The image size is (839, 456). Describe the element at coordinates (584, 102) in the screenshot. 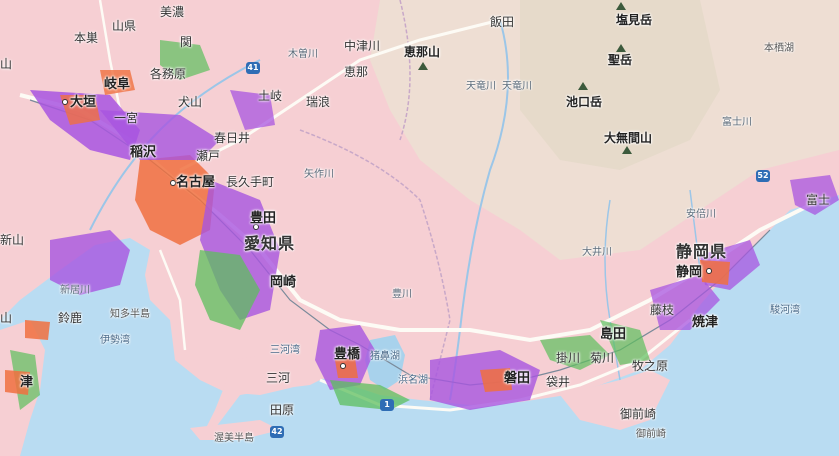

I see `label-ikeguchidake: 池口岳` at that location.